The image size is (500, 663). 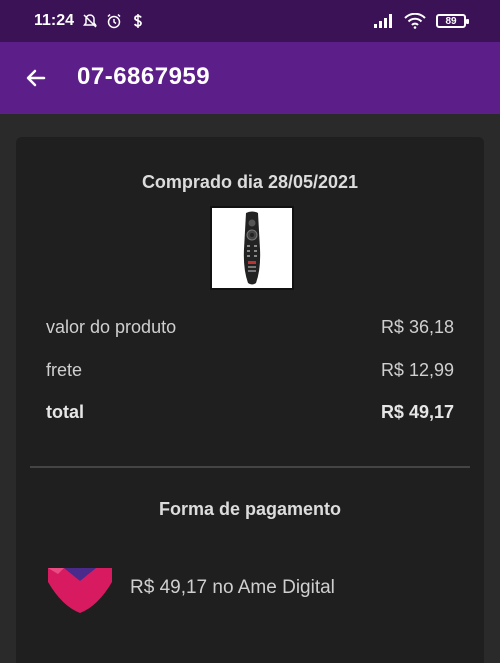 I want to click on page-title: 07-6867959, so click(x=144, y=76).